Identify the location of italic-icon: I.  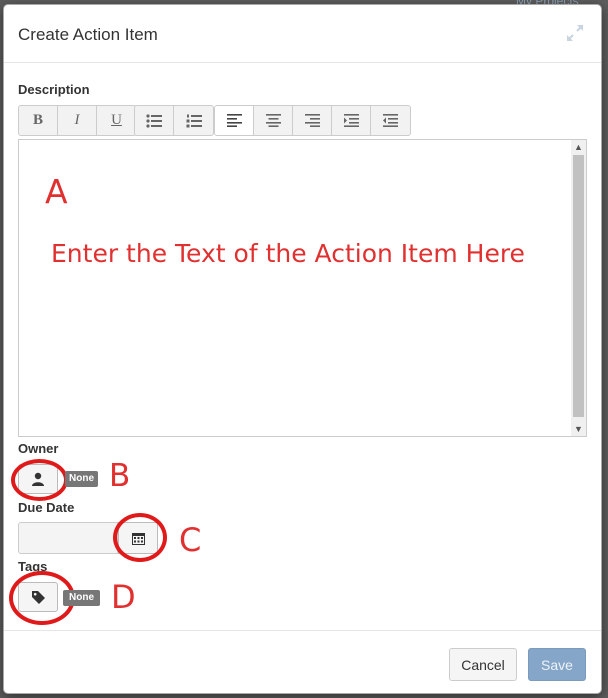
(77, 120).